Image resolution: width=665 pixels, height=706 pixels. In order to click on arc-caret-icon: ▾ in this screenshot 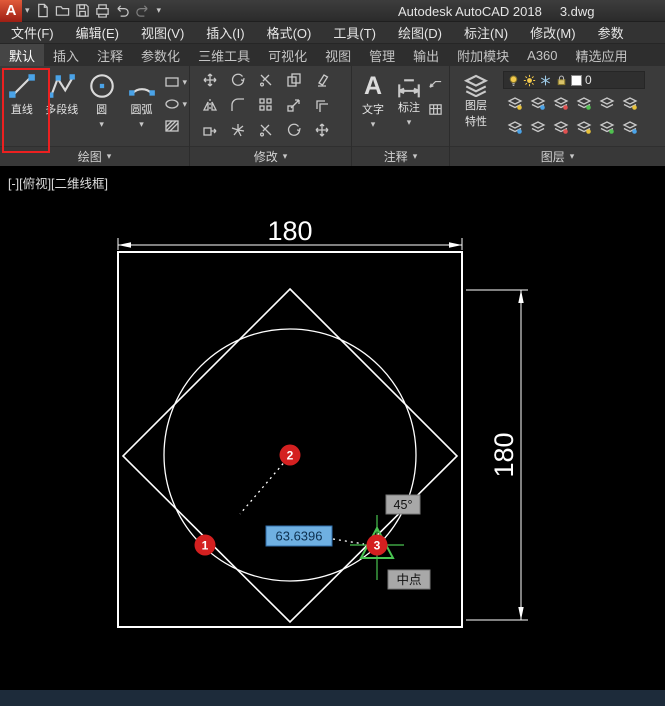, I will do `click(141, 124)`.